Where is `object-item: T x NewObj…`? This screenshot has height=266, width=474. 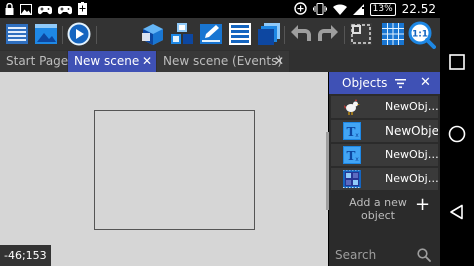 object-item: T x NewObj… is located at coordinates (384, 155).